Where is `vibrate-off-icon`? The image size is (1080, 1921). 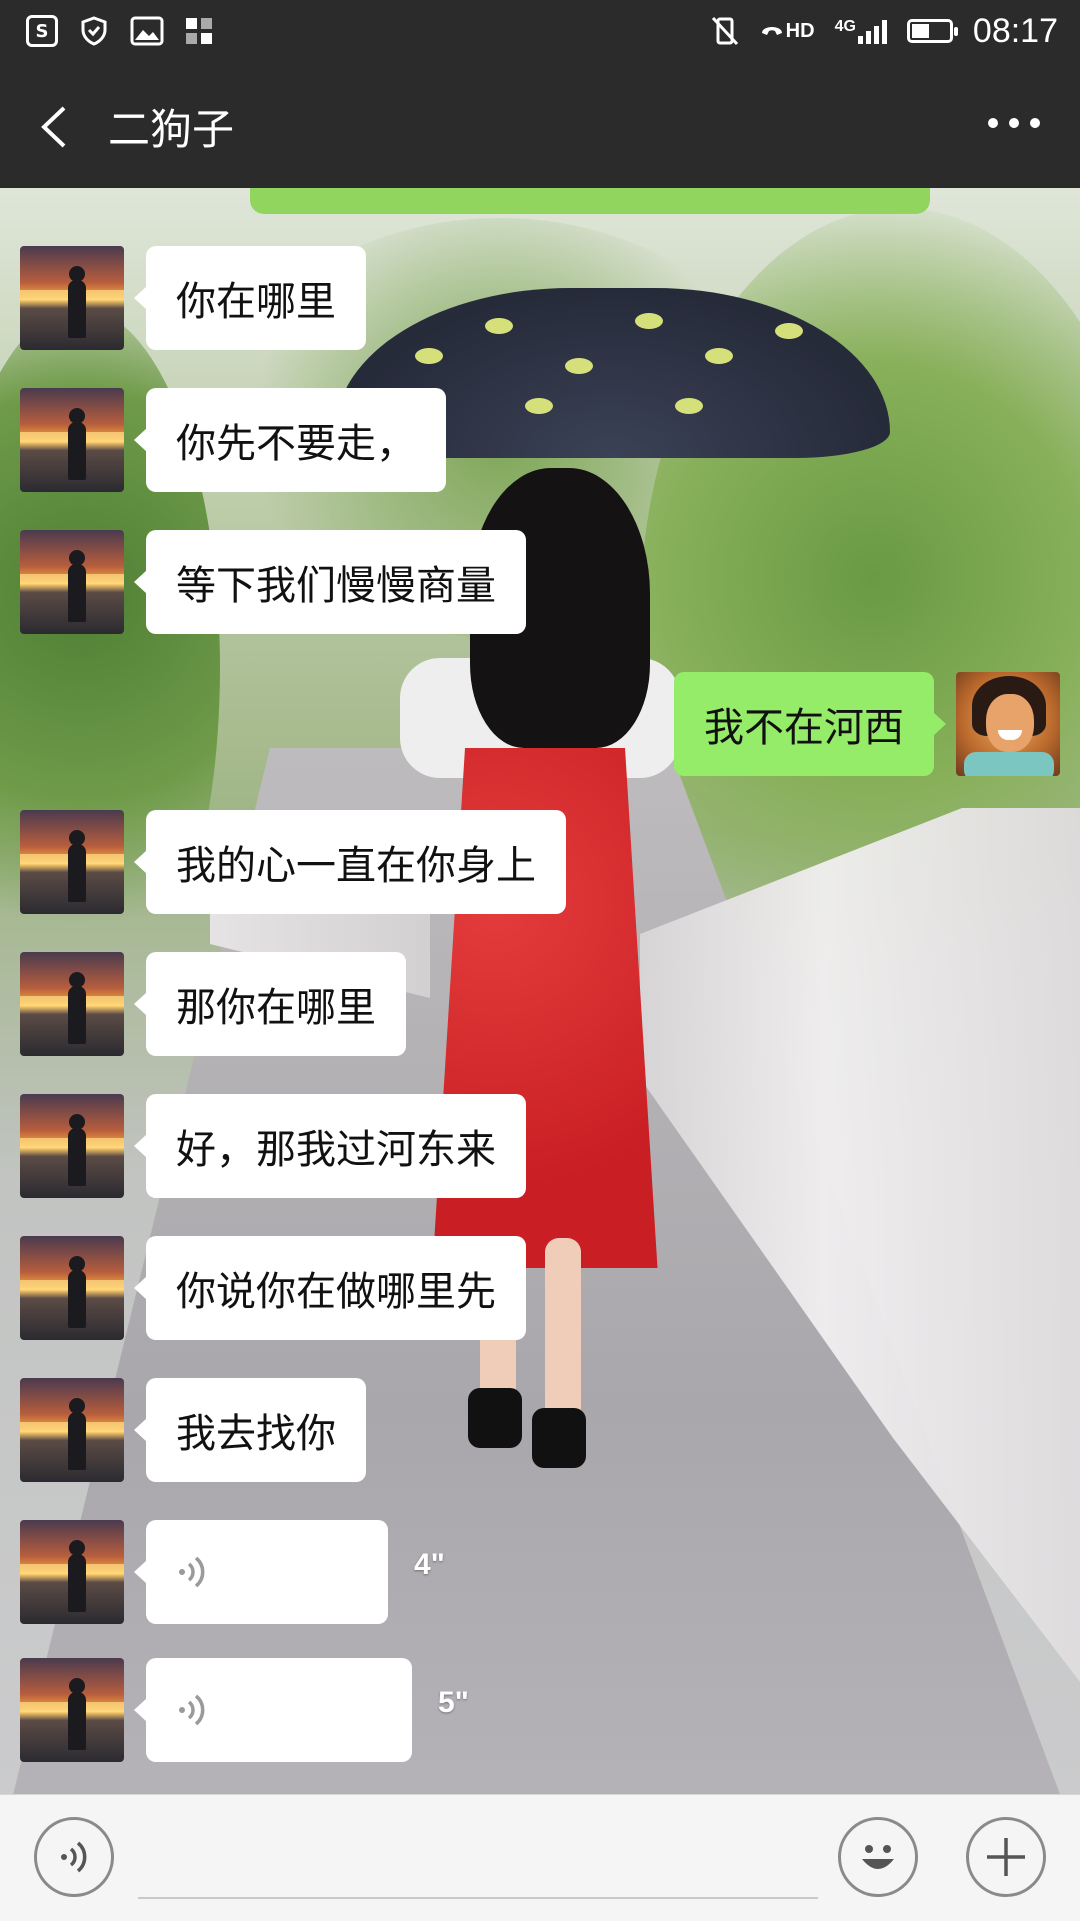 vibrate-off-icon is located at coordinates (724, 31).